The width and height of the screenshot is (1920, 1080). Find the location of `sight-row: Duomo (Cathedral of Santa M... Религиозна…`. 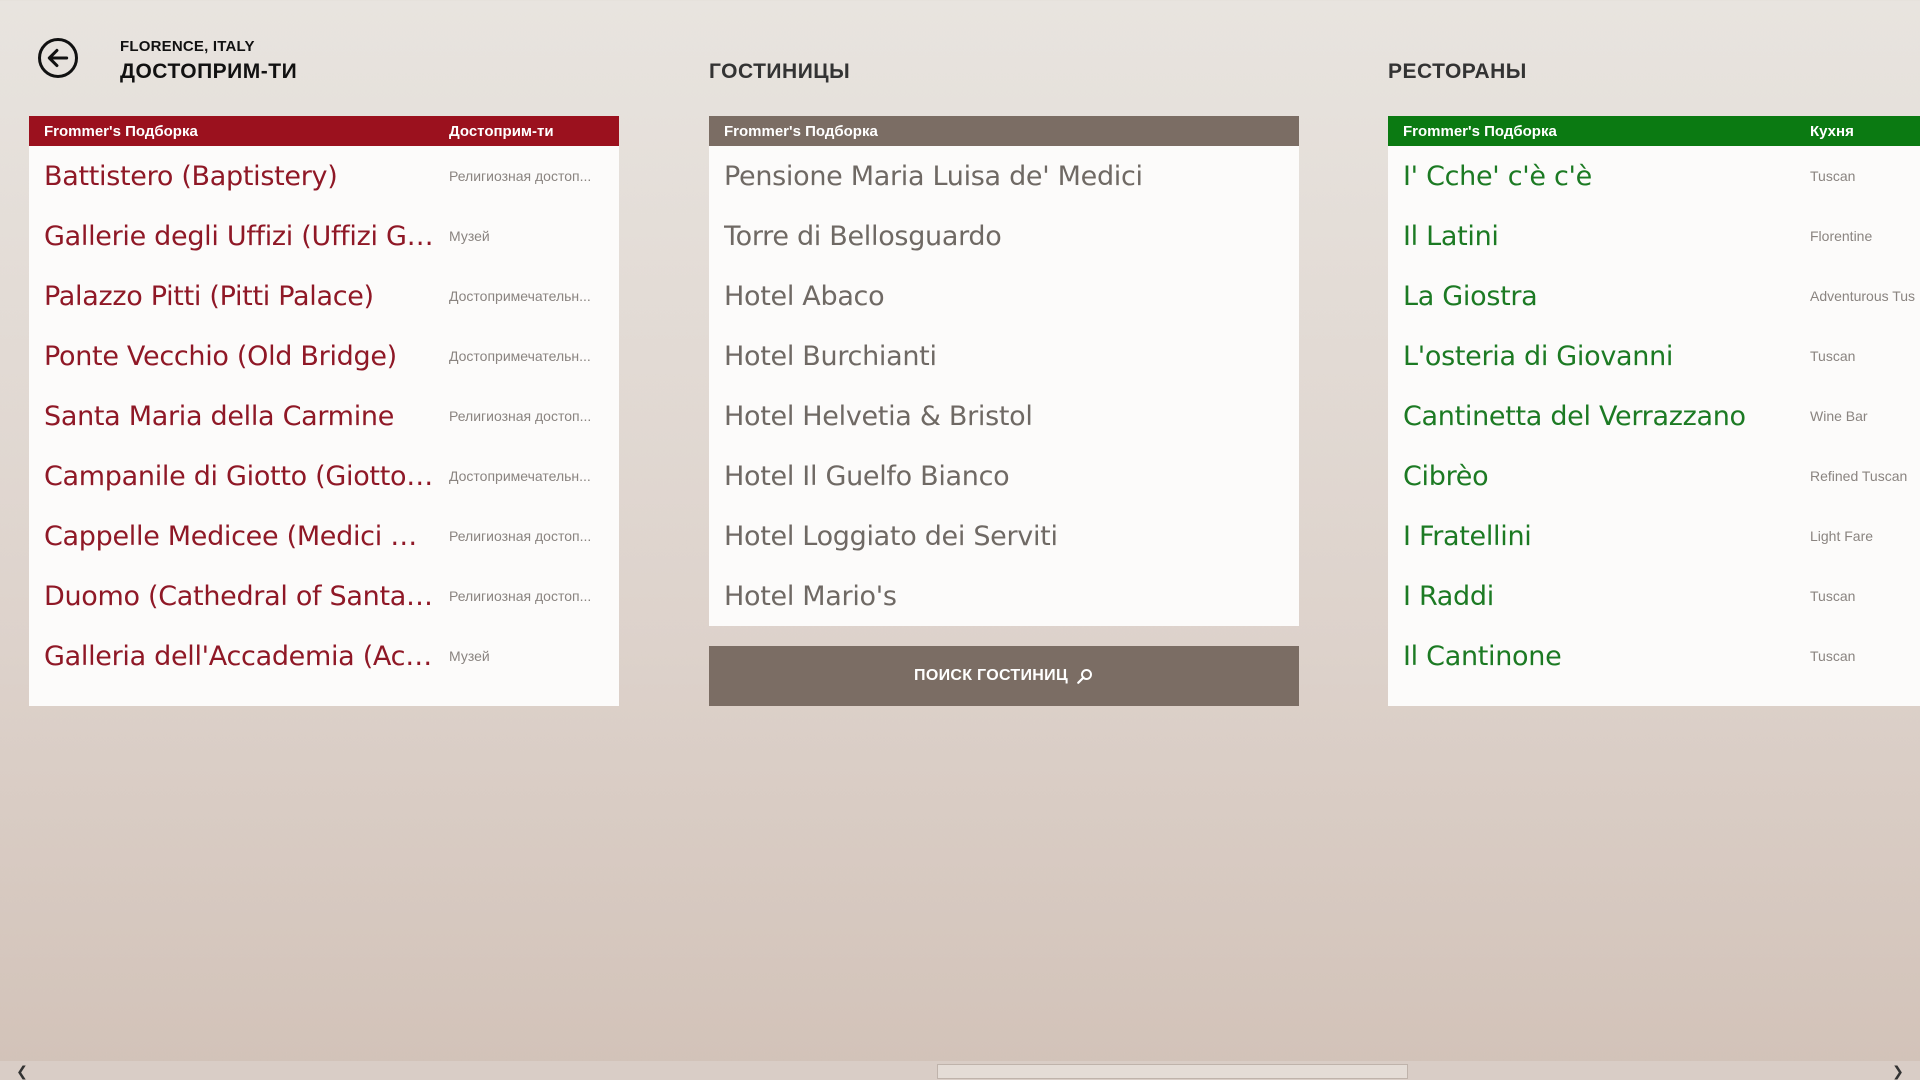

sight-row: Duomo (Cathedral of Santa M... Религиозна… is located at coordinates (324, 596).